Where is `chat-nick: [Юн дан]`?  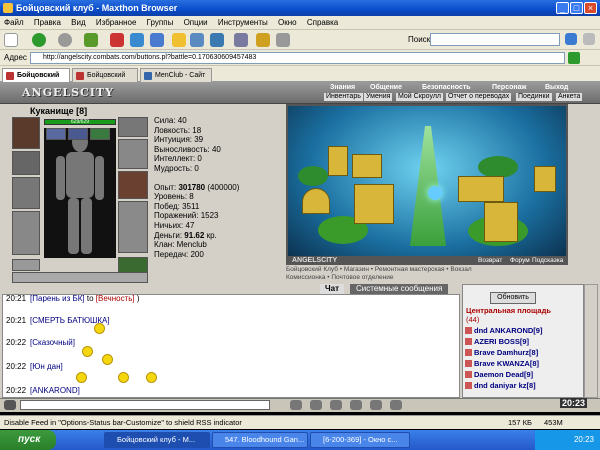 chat-nick: [Юн дан] is located at coordinates (46, 366).